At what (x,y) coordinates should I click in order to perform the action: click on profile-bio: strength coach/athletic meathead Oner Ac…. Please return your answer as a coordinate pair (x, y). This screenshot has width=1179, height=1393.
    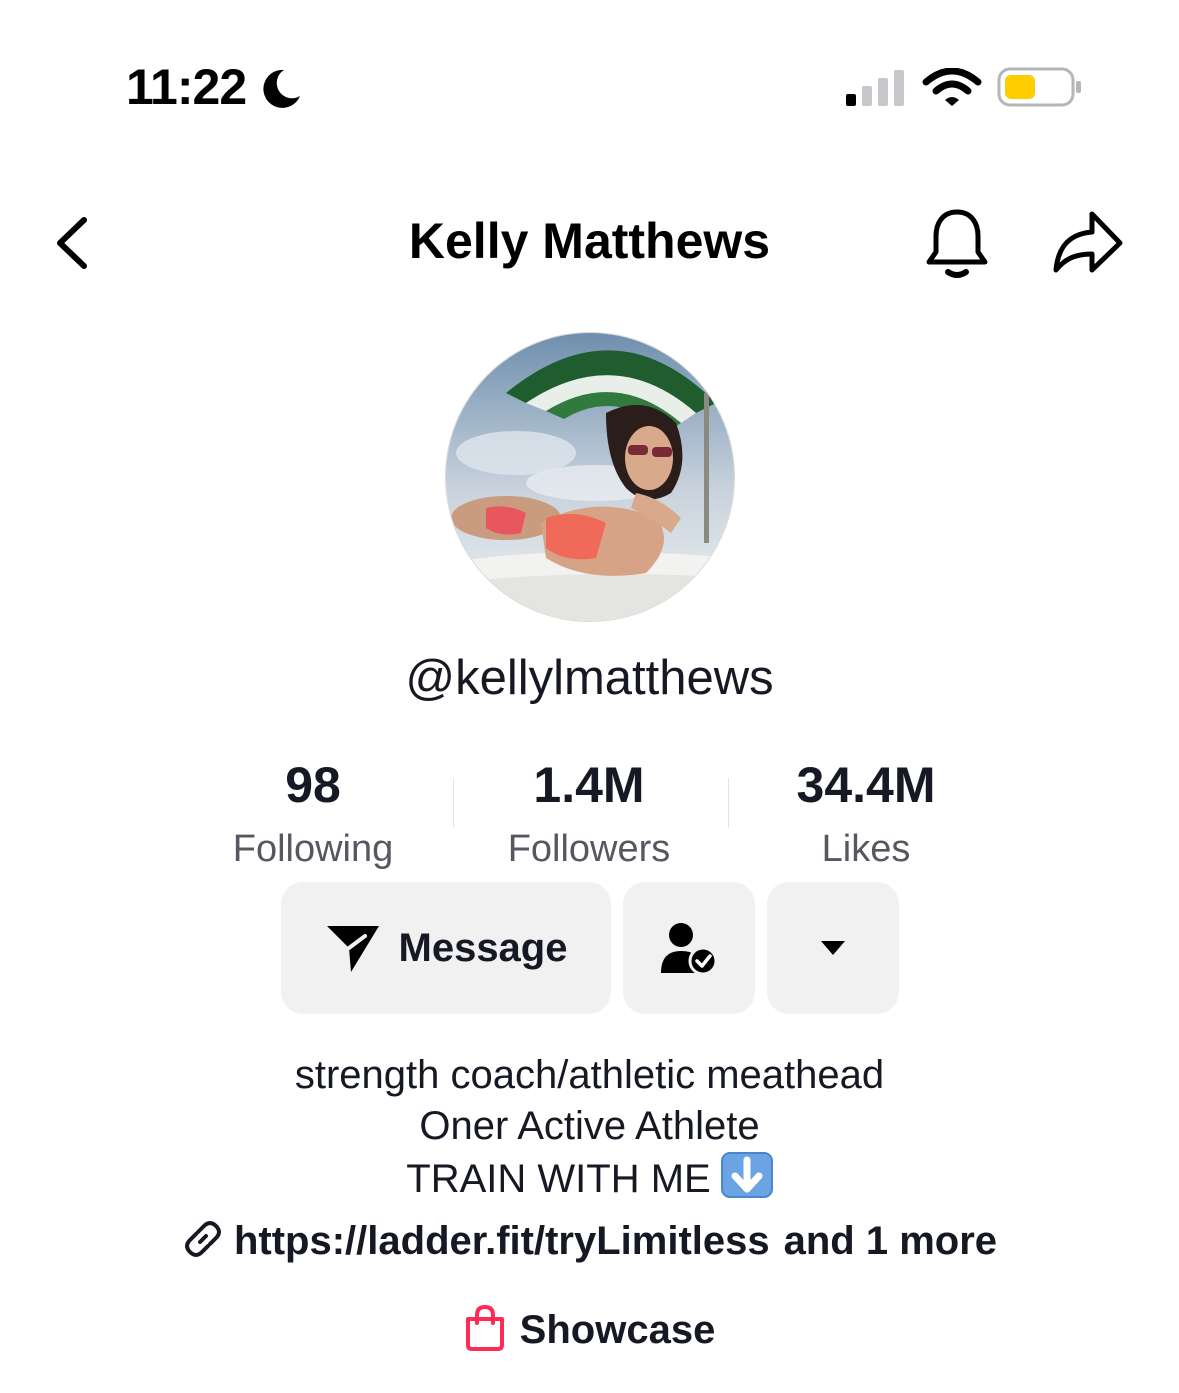
    Looking at the image, I should click on (589, 1127).